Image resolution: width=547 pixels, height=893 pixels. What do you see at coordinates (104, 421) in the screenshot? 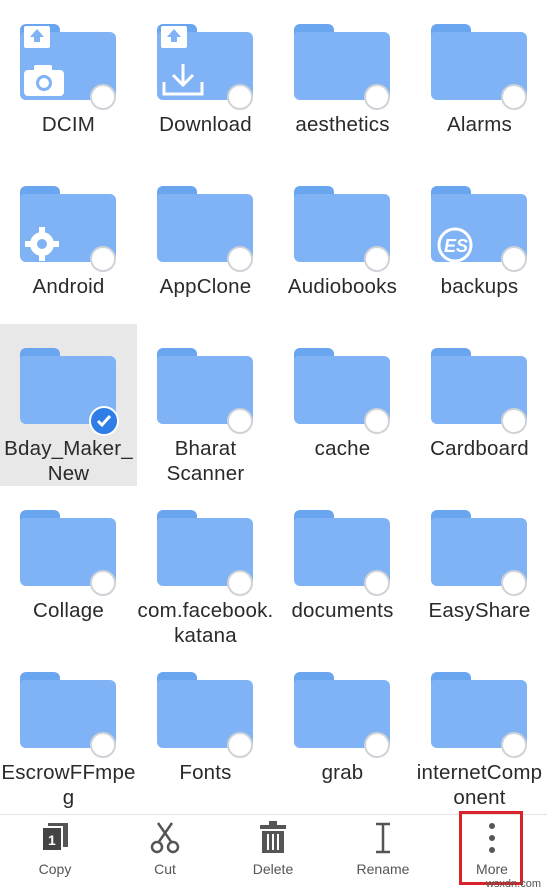
I see `checked-icon` at bounding box center [104, 421].